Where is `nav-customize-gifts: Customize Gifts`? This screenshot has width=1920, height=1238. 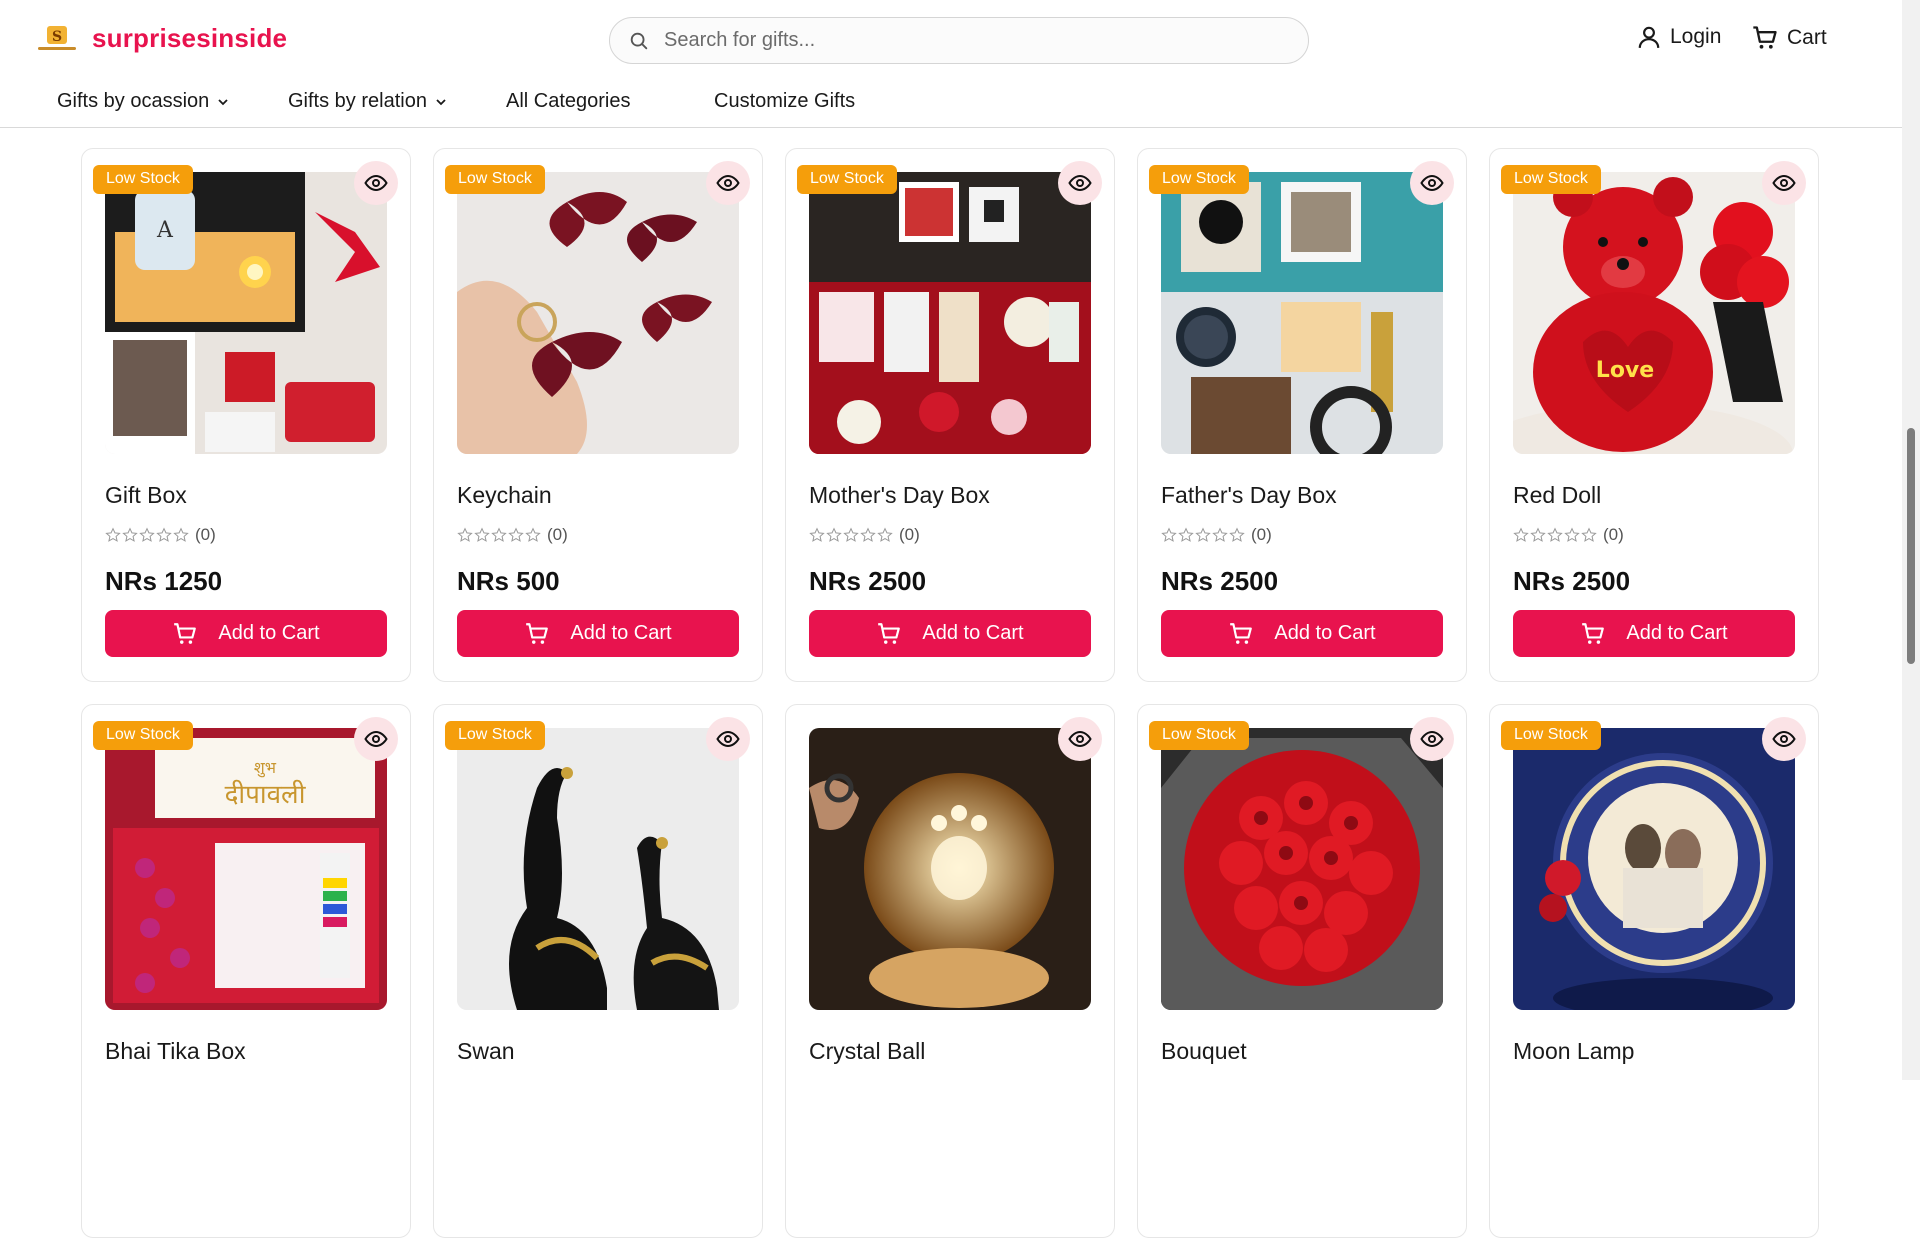
nav-customize-gifts: Customize Gifts is located at coordinates (784, 101).